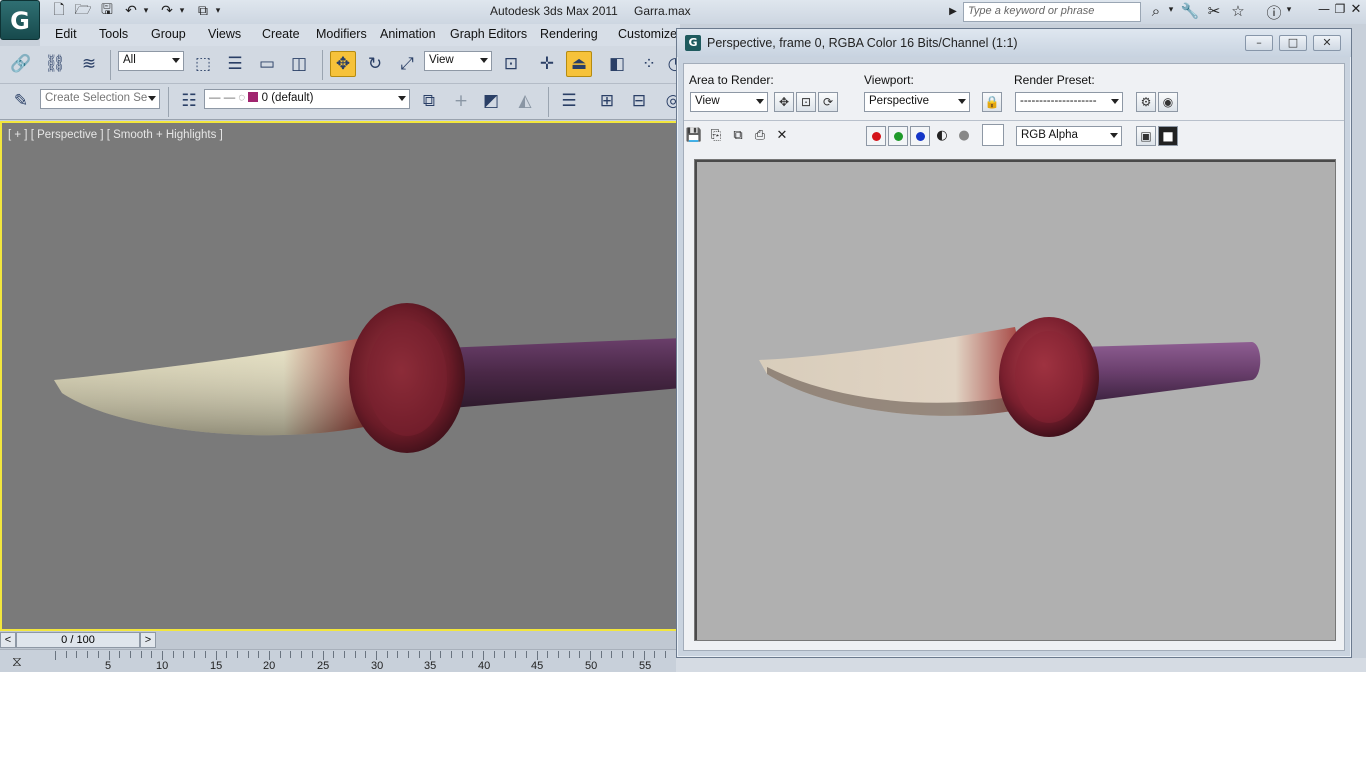 The width and height of the screenshot is (1366, 768). What do you see at coordinates (1168, 102) in the screenshot?
I see `render-button-icon: ◉` at bounding box center [1168, 102].